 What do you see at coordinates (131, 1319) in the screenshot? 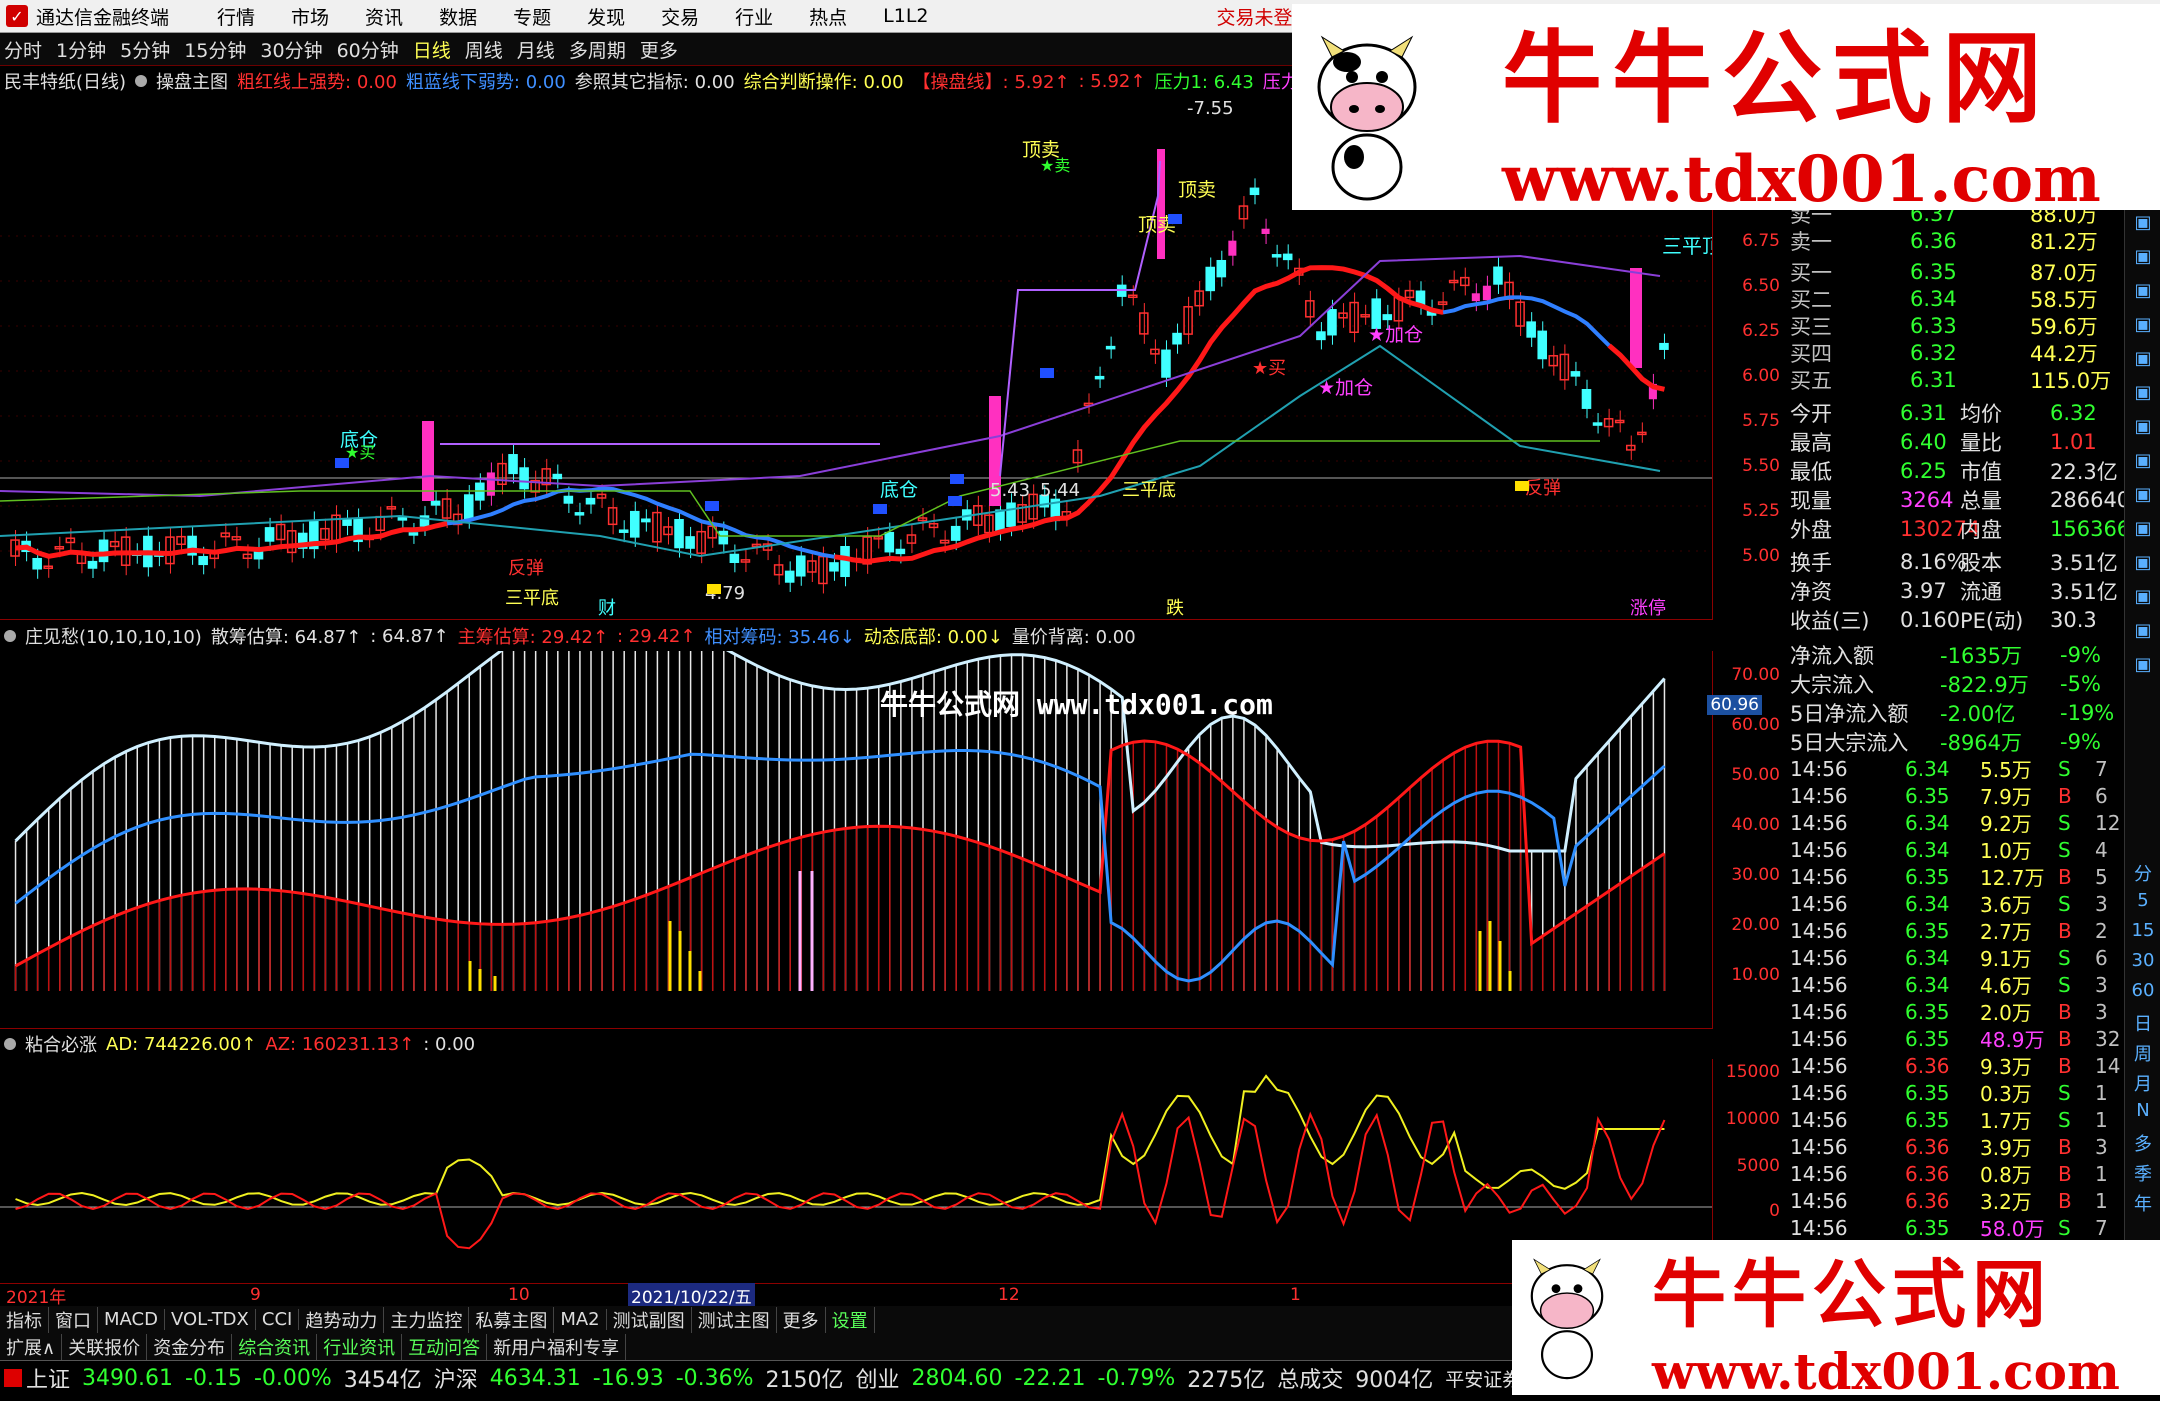
I see `tab-macd: MACD` at bounding box center [131, 1319].